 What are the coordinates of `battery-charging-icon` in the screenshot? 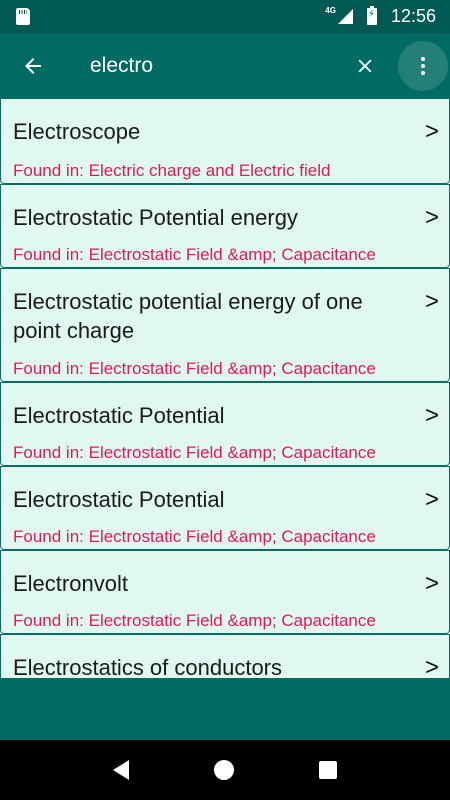 It's located at (371, 15).